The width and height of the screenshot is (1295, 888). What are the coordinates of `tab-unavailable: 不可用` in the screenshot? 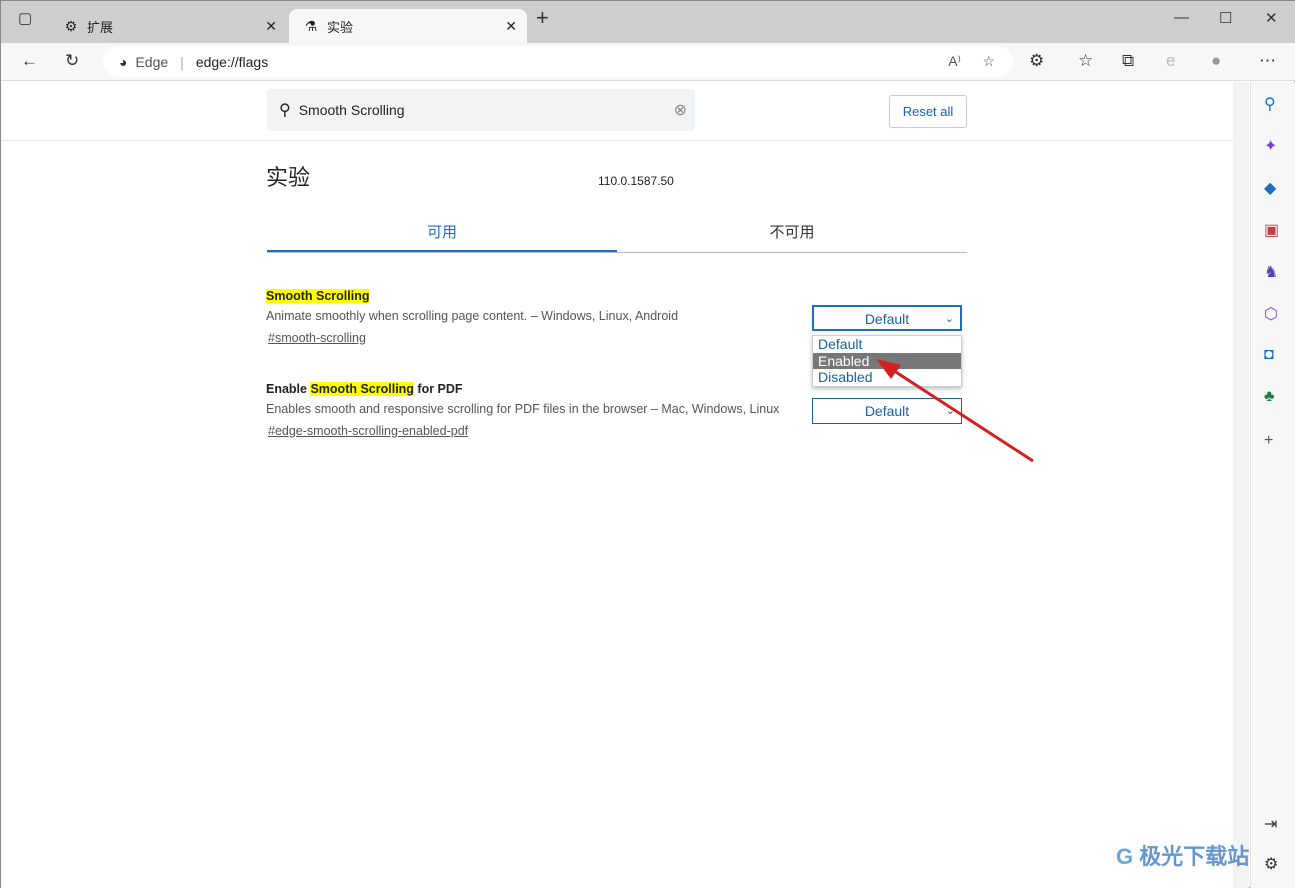 It's located at (792, 232).